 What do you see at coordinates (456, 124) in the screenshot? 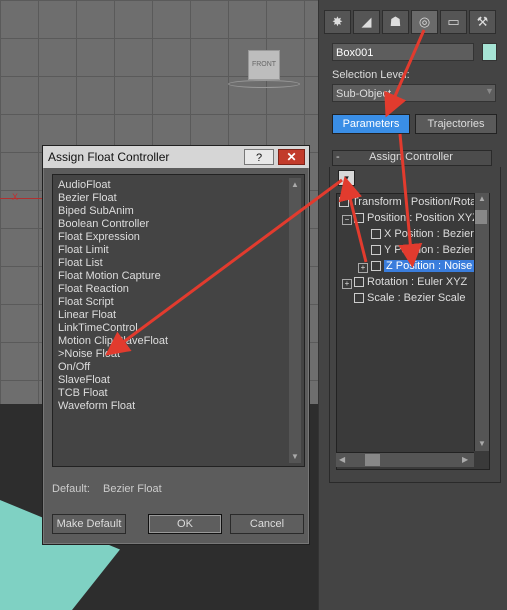
I see `trajectories-button: Trajectories` at bounding box center [456, 124].